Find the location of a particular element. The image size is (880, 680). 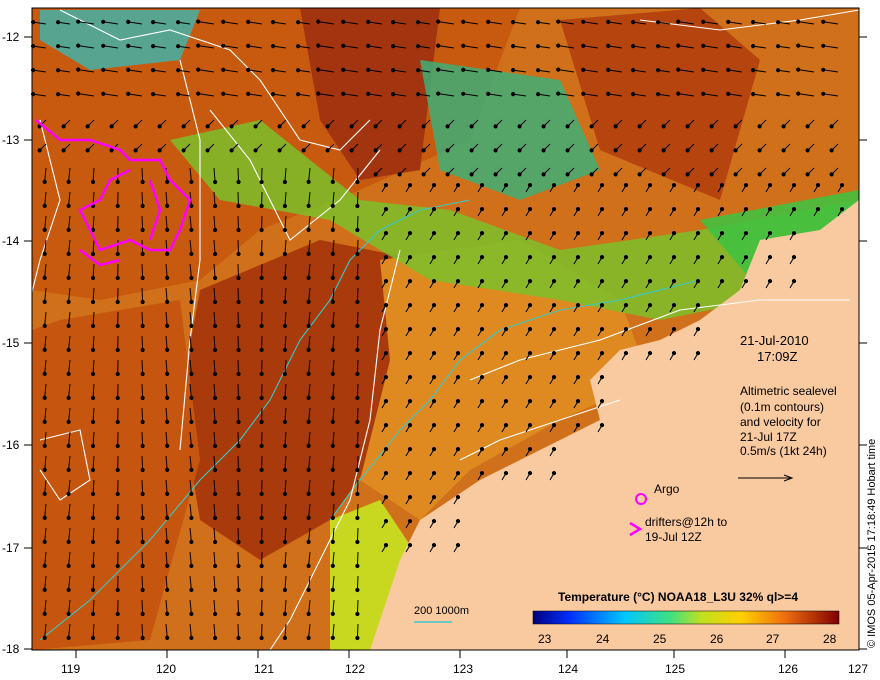

lon-label: 122 is located at coordinates (355, 669).